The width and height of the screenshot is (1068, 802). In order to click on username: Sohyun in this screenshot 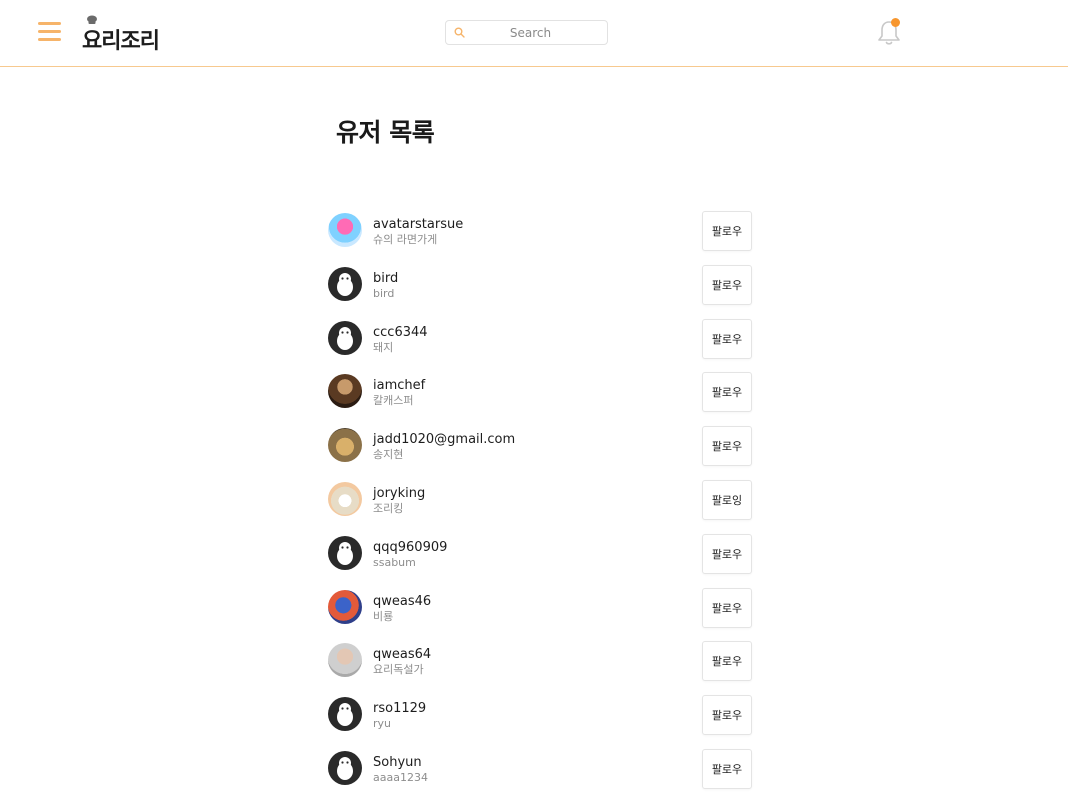, I will do `click(400, 762)`.